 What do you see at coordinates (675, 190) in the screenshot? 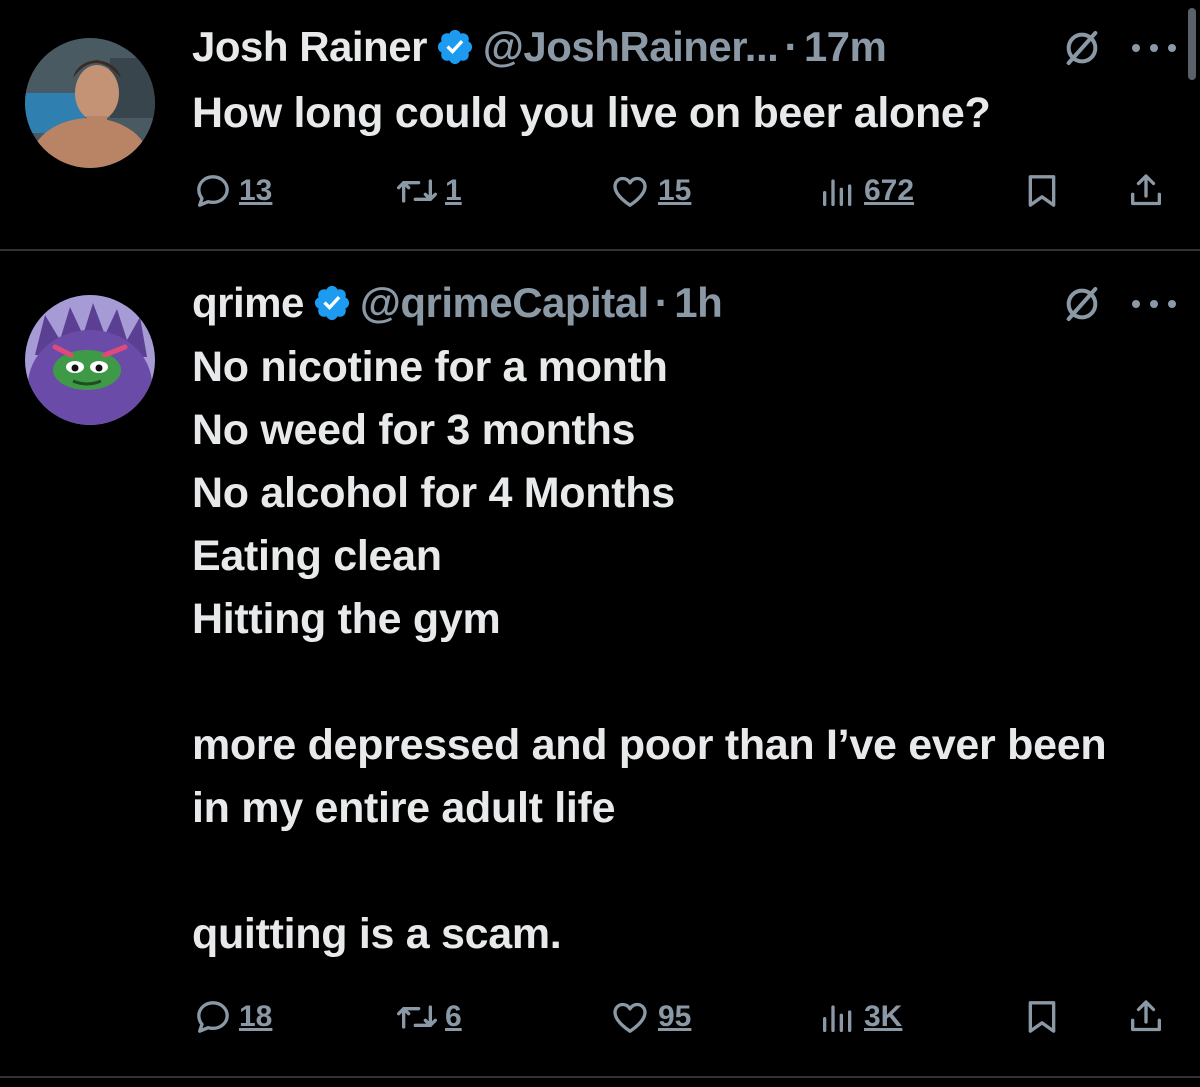
I see `like-count: 15` at bounding box center [675, 190].